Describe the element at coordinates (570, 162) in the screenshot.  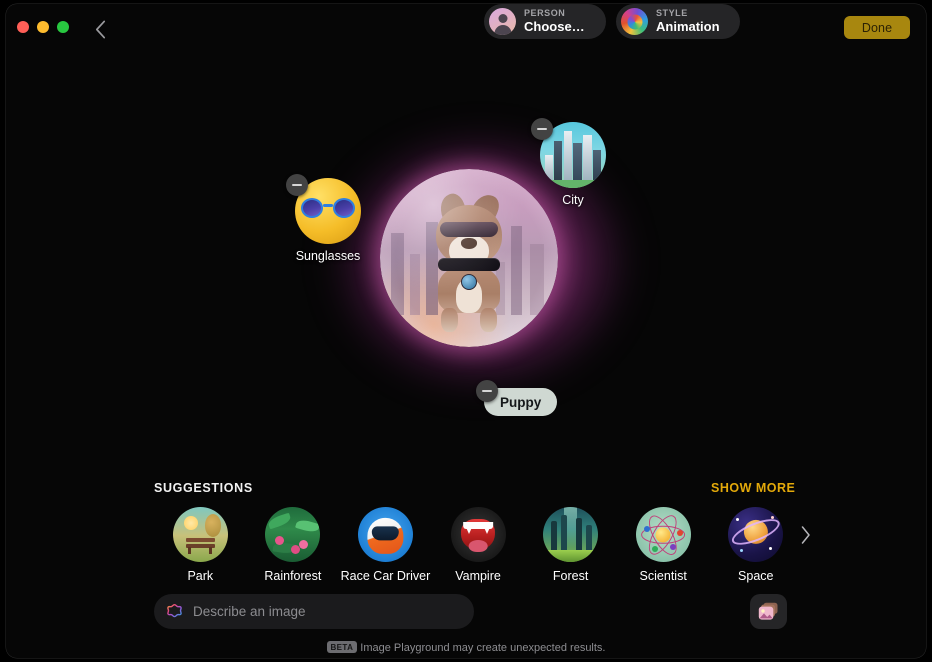
I see `concept-city: City` at that location.